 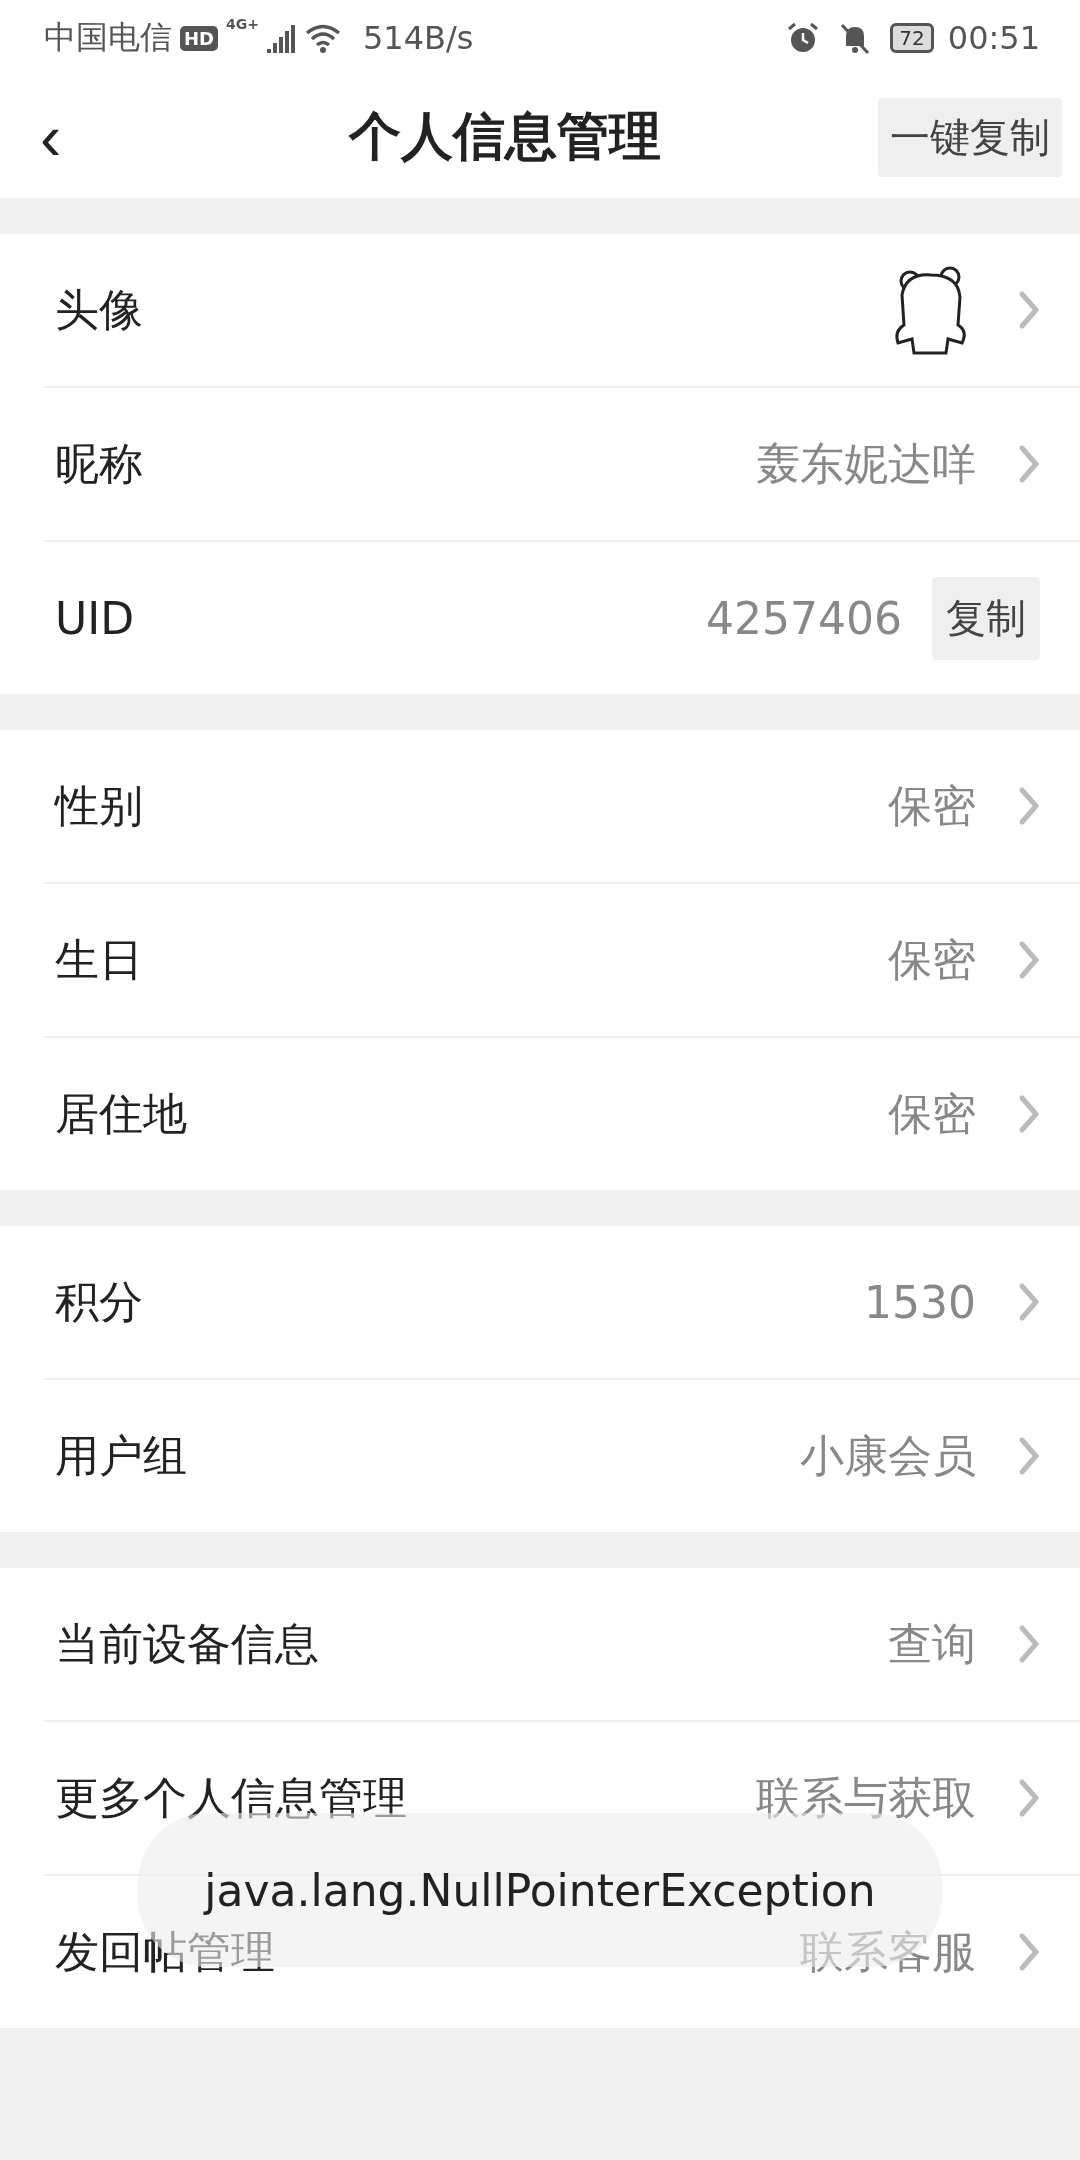 What do you see at coordinates (282, 38) in the screenshot?
I see `signal-icon` at bounding box center [282, 38].